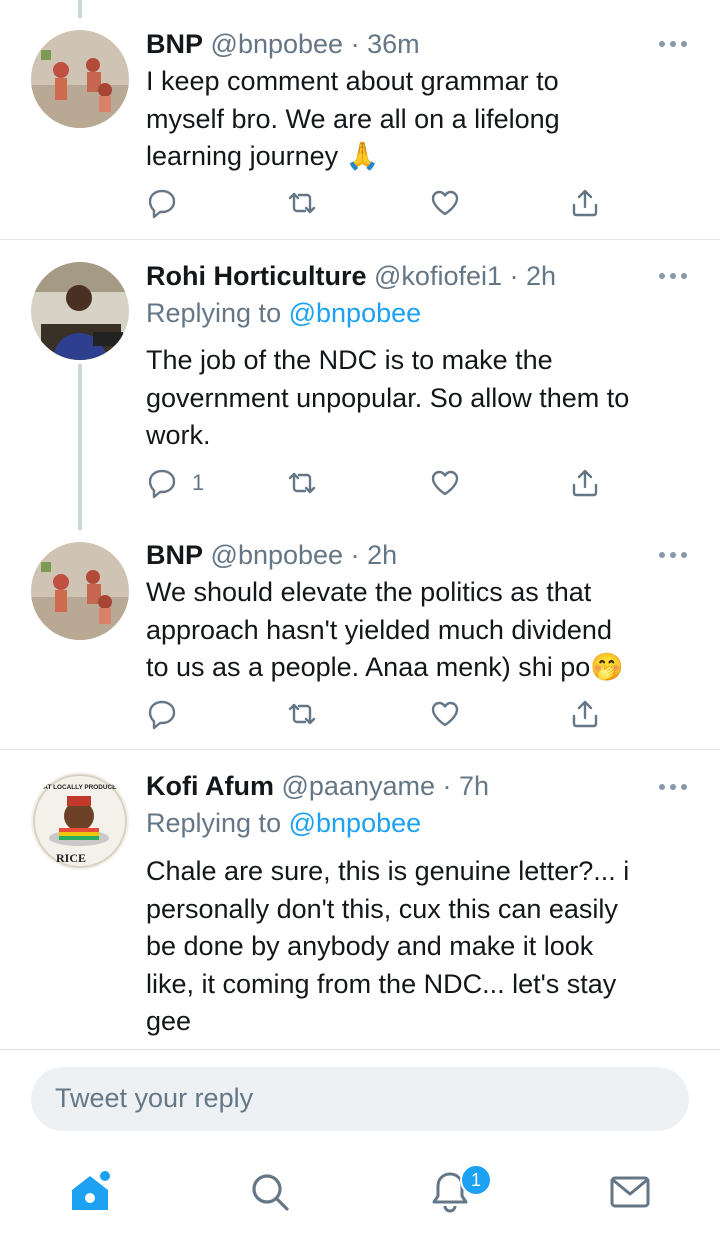  I want to click on tweet-reply-input: Tweet your reply, so click(360, 1099).